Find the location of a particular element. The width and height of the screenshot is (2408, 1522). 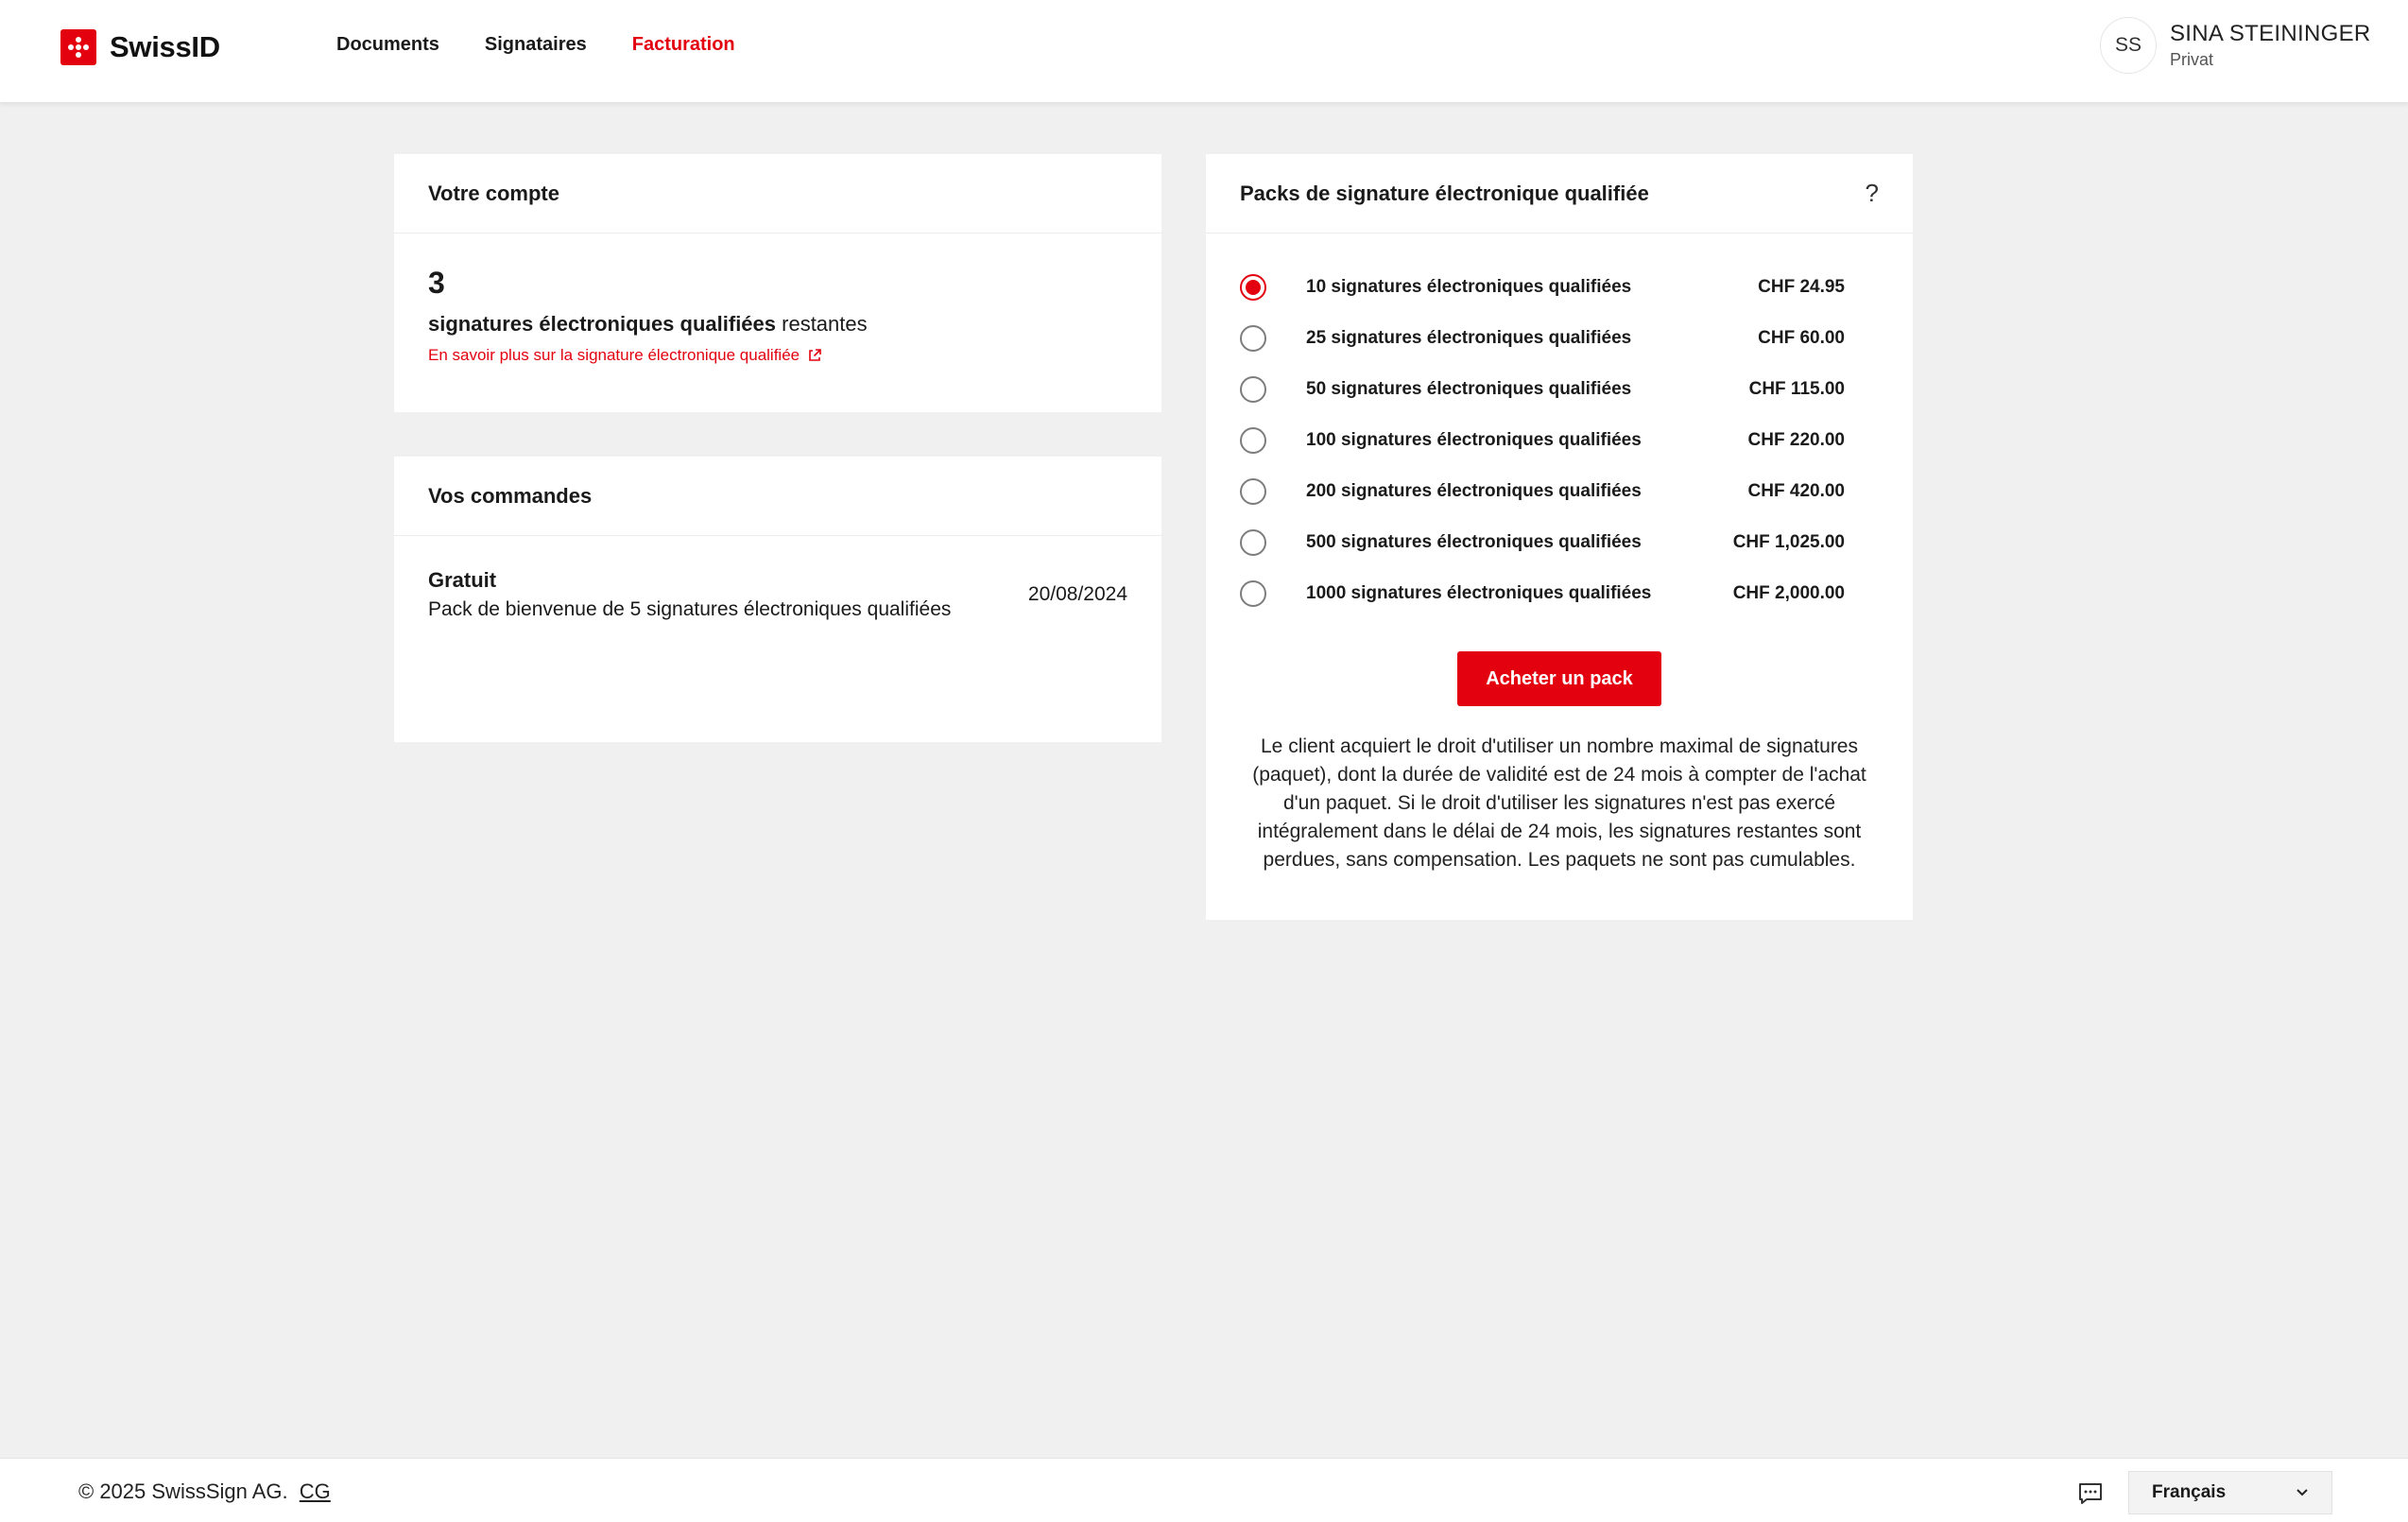

main-nav: Documents Signataires Facturation is located at coordinates (535, 45).